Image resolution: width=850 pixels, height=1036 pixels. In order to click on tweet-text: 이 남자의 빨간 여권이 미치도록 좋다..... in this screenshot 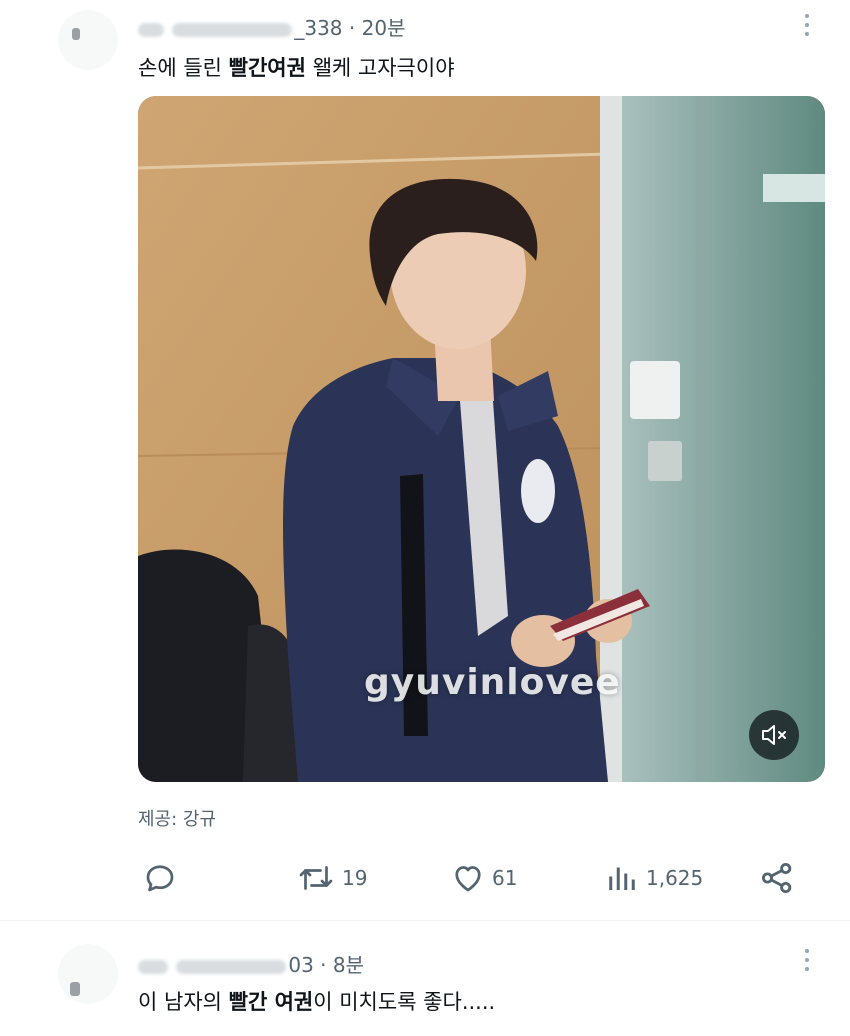, I will do `click(316, 1001)`.